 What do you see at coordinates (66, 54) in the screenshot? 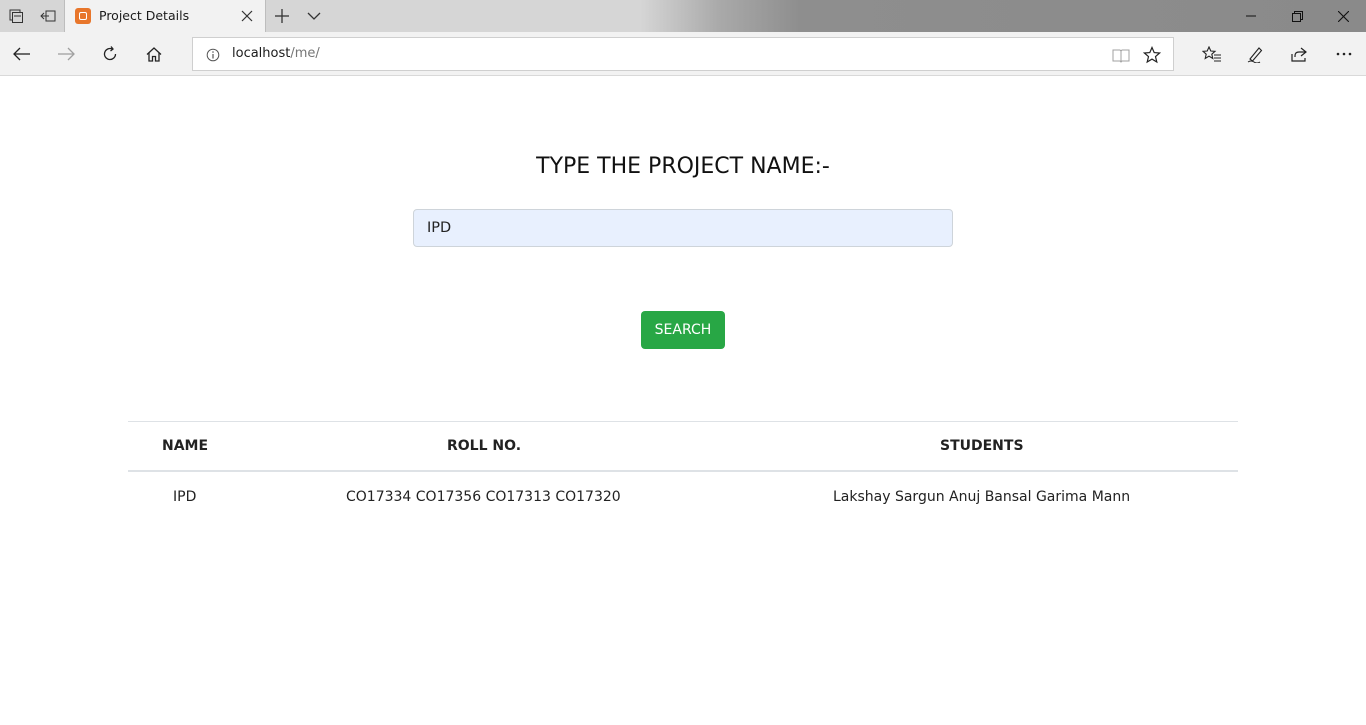
I see `forward-arrow-icon` at bounding box center [66, 54].